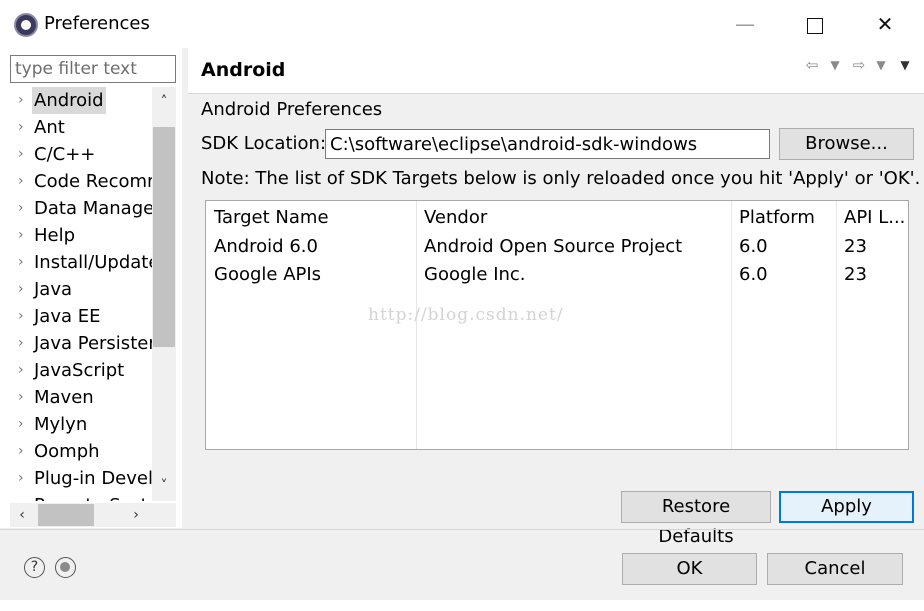 This screenshot has height=611, width=924. Describe the element at coordinates (268, 274) in the screenshot. I see `target-name-cell: Google APIs` at that location.